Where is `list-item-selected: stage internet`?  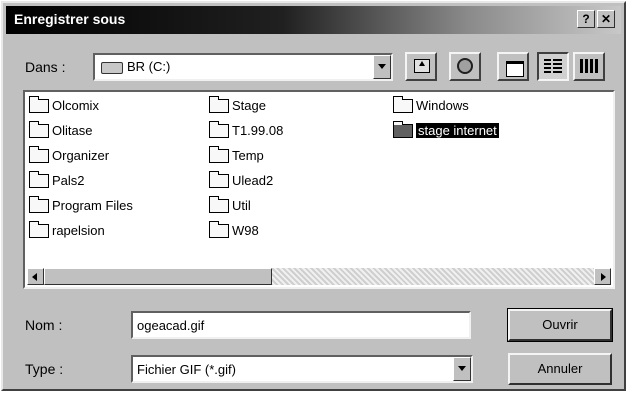
list-item-selected: stage internet is located at coordinates (446, 130).